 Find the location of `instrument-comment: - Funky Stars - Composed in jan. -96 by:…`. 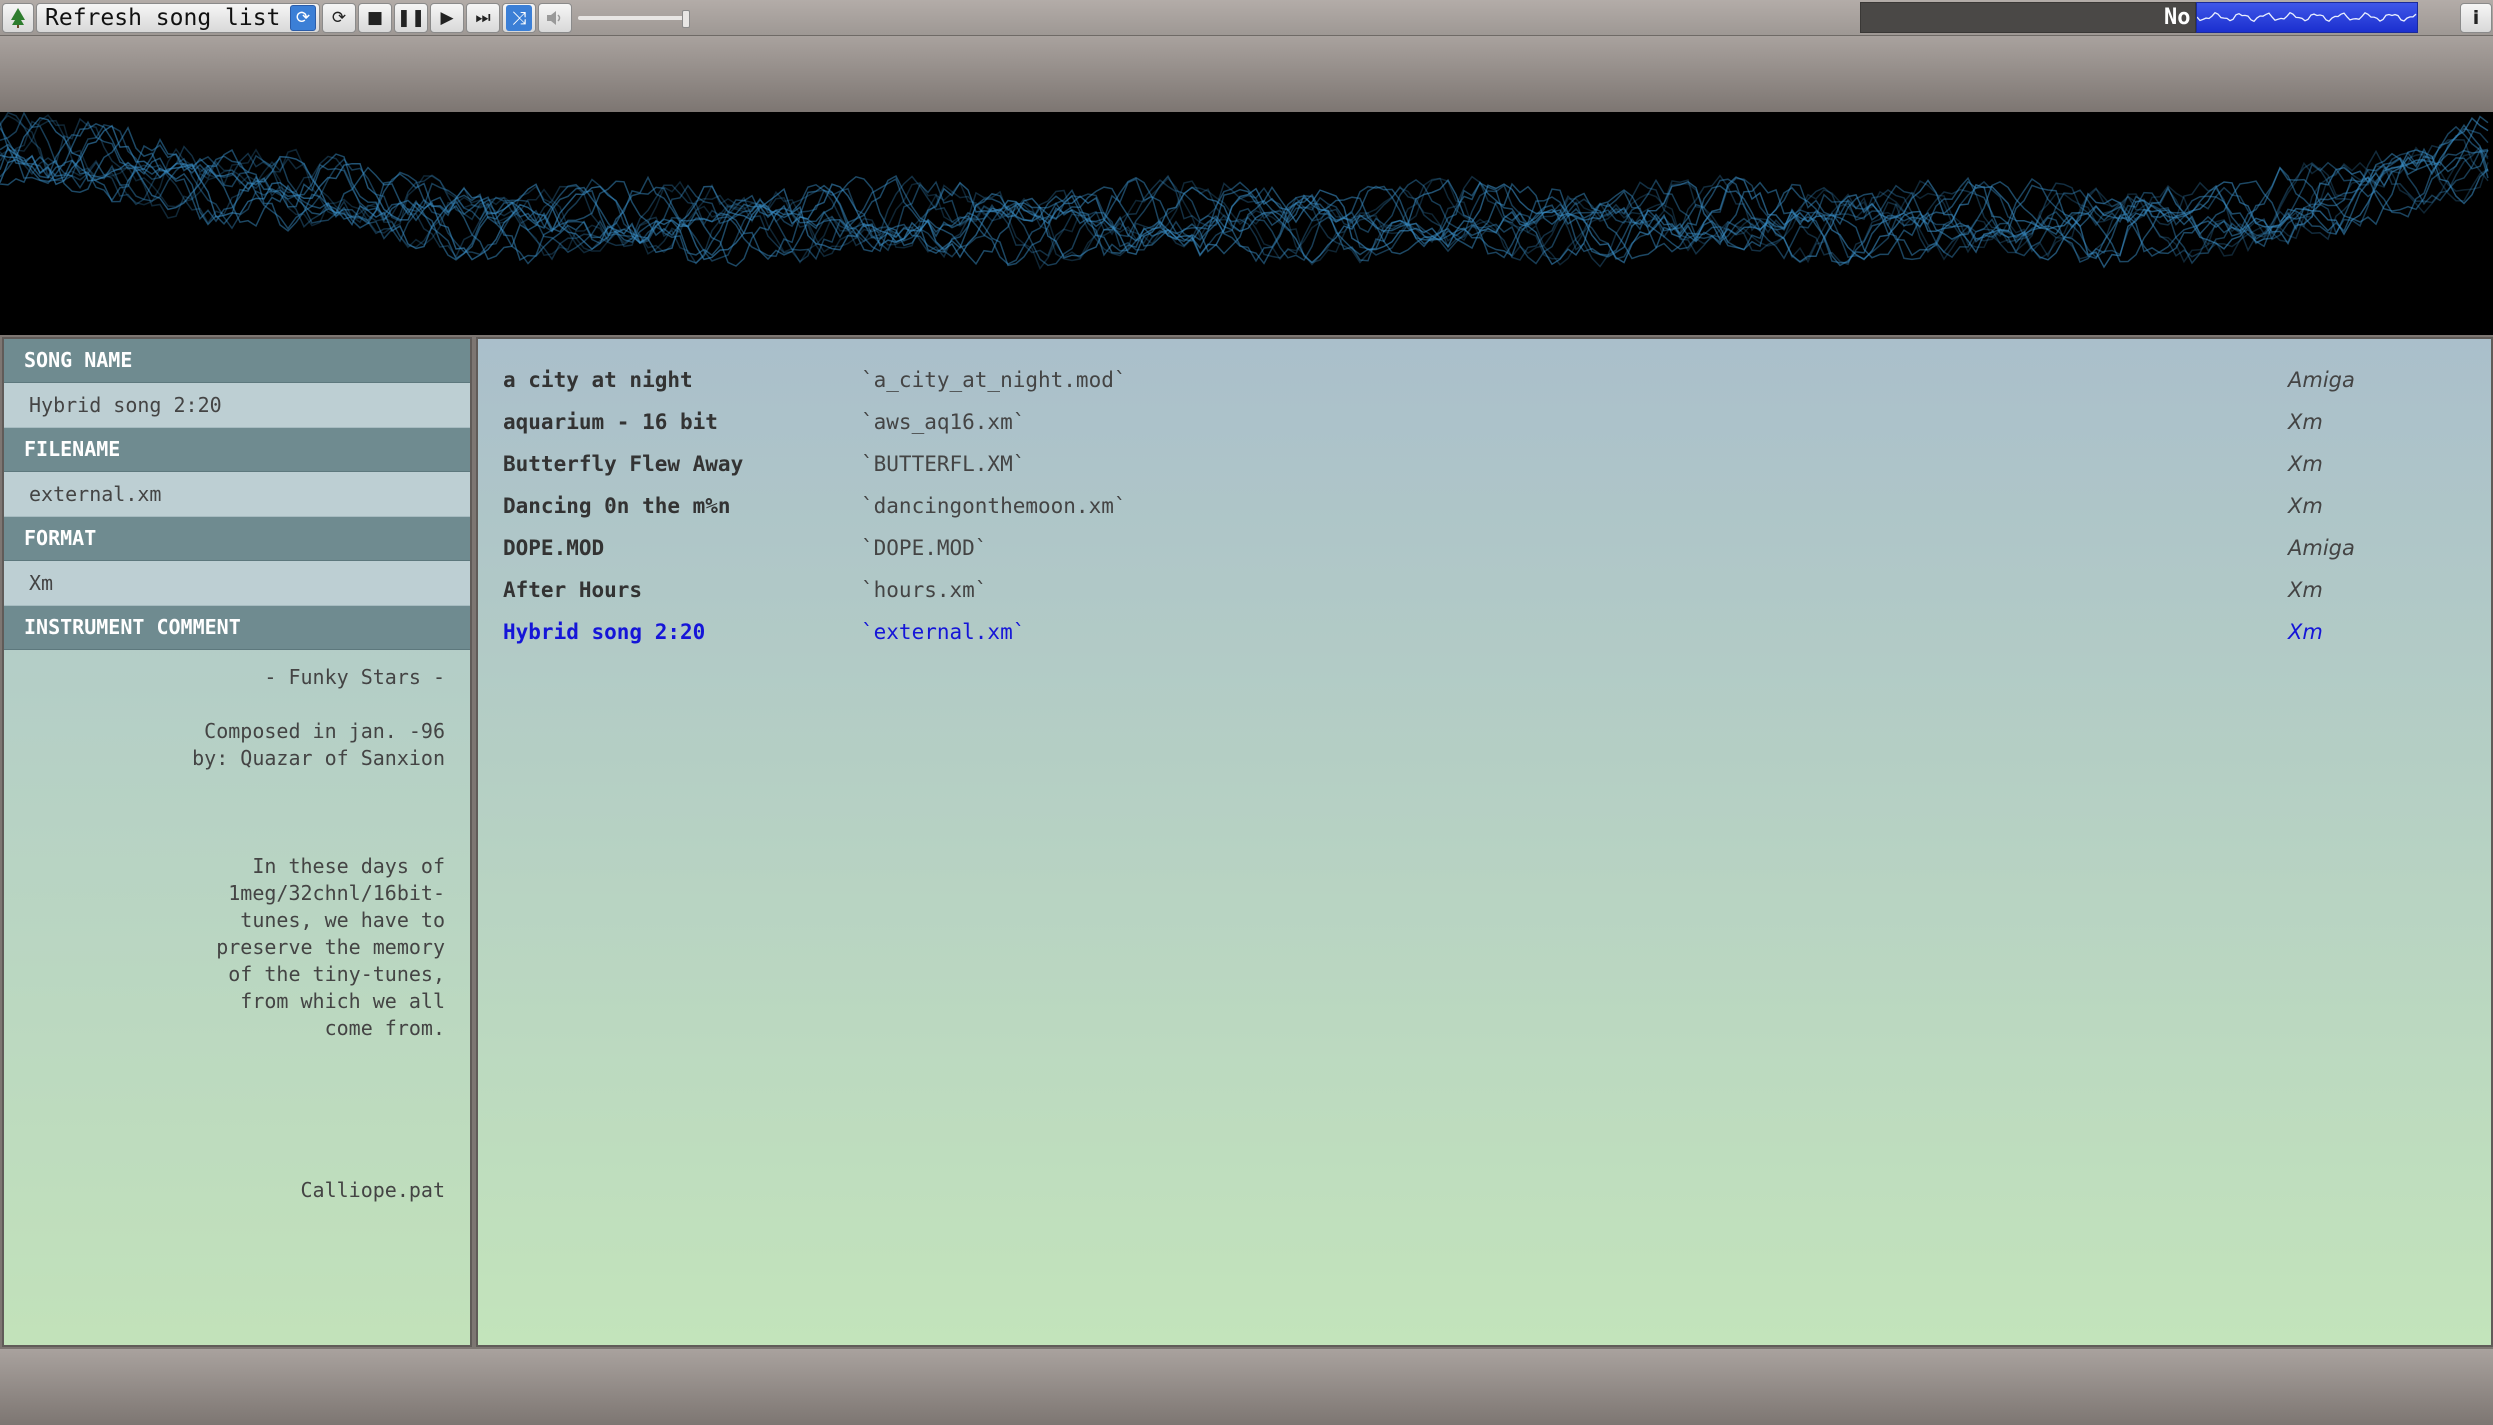

instrument-comment: - Funky Stars - Composed in jan. -96 by:… is located at coordinates (318, 933).